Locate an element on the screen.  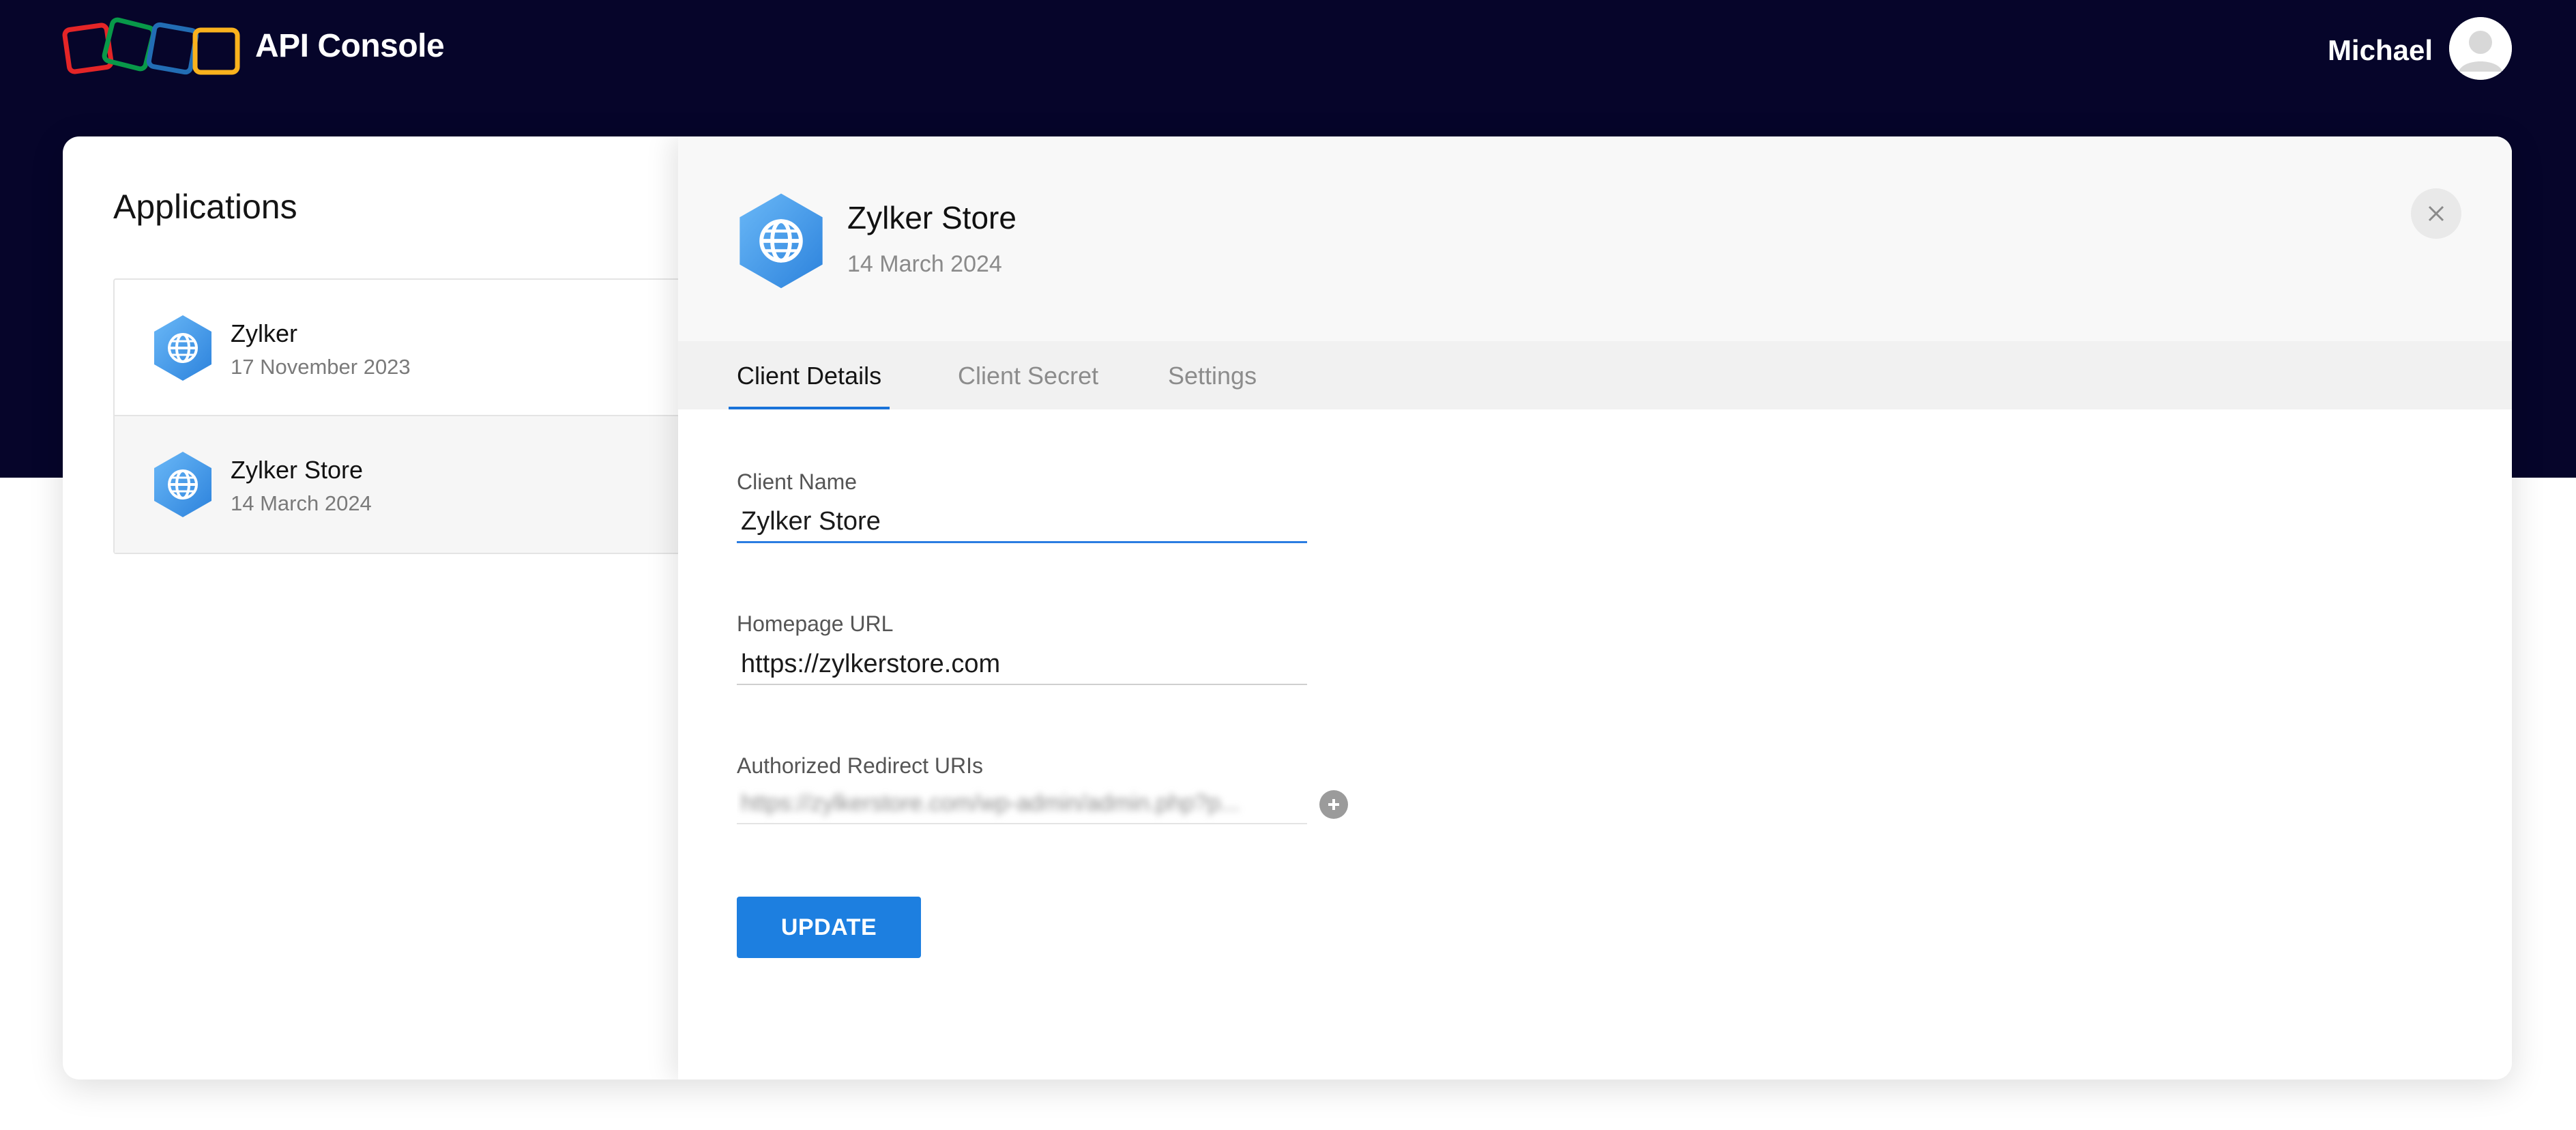
app-date: 17 November 2023 is located at coordinates (321, 367).